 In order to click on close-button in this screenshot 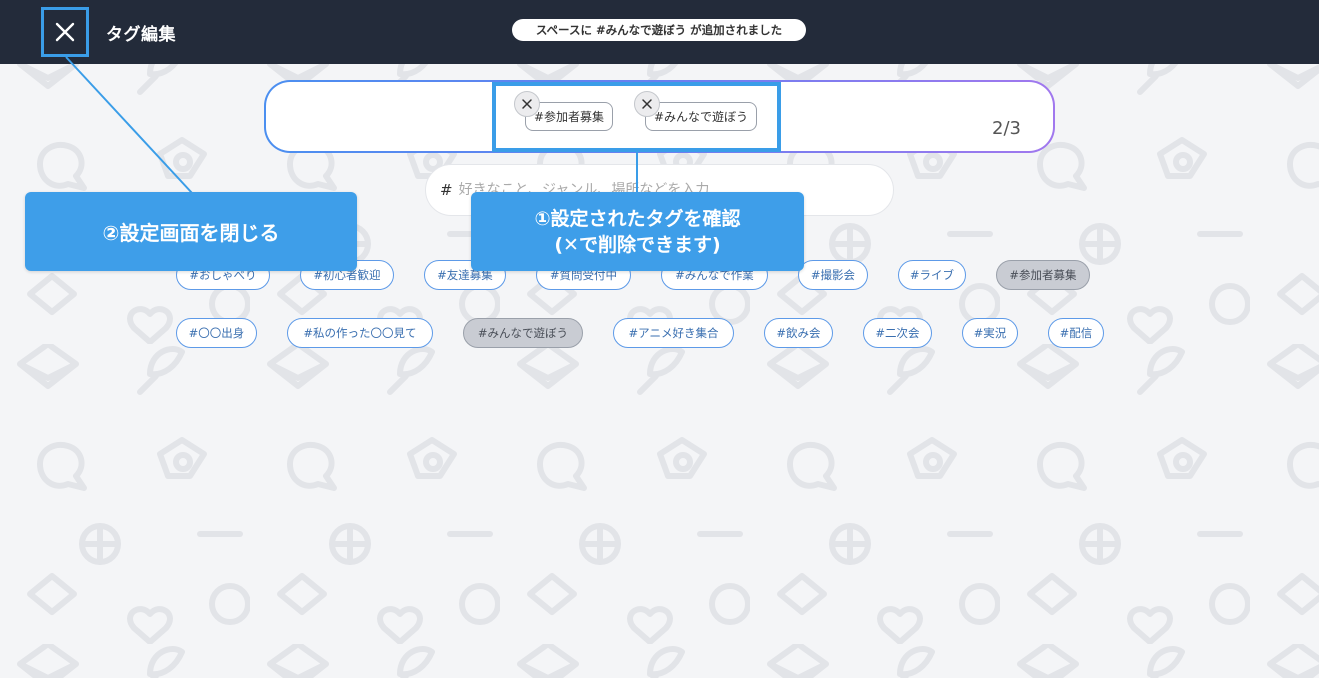, I will do `click(65, 32)`.